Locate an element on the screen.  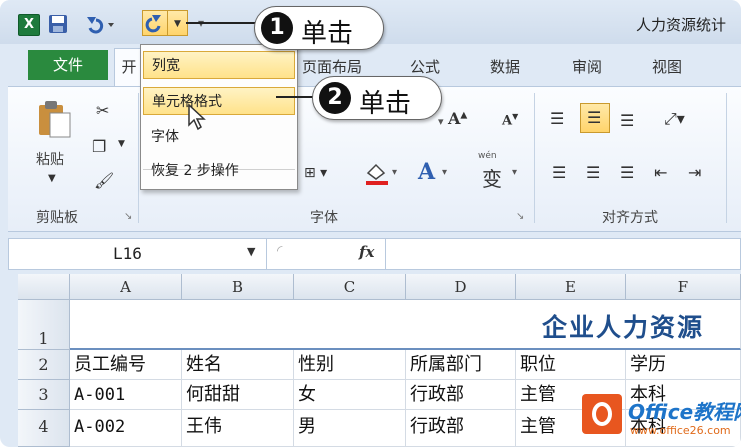
tab-review: 审阅 is located at coordinates (587, 66).